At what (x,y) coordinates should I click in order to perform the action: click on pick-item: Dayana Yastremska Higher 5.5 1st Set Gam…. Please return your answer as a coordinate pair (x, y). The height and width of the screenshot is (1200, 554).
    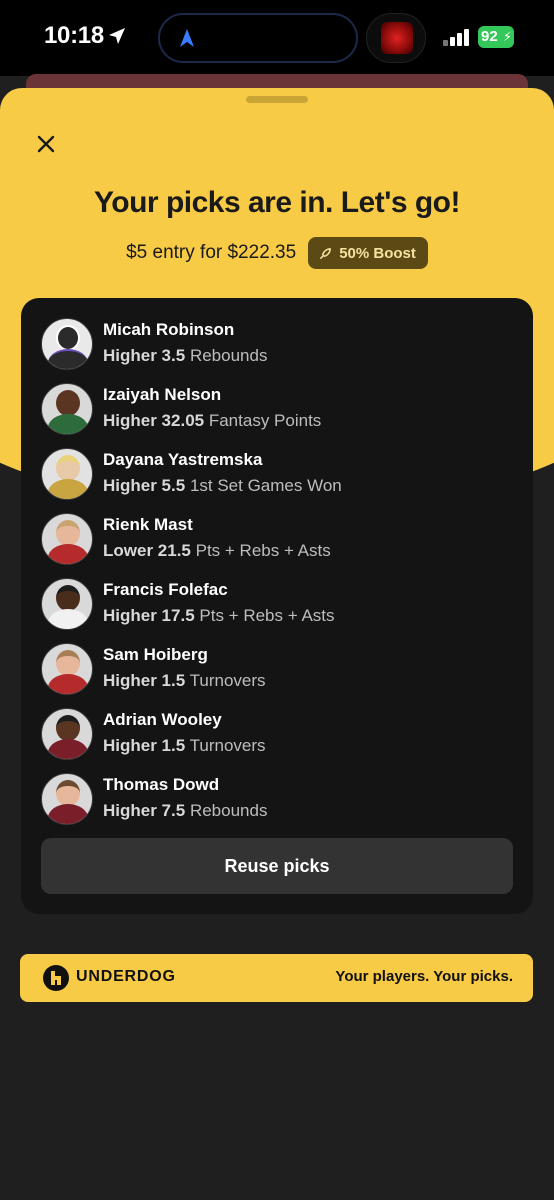
    Looking at the image, I should click on (276, 476).